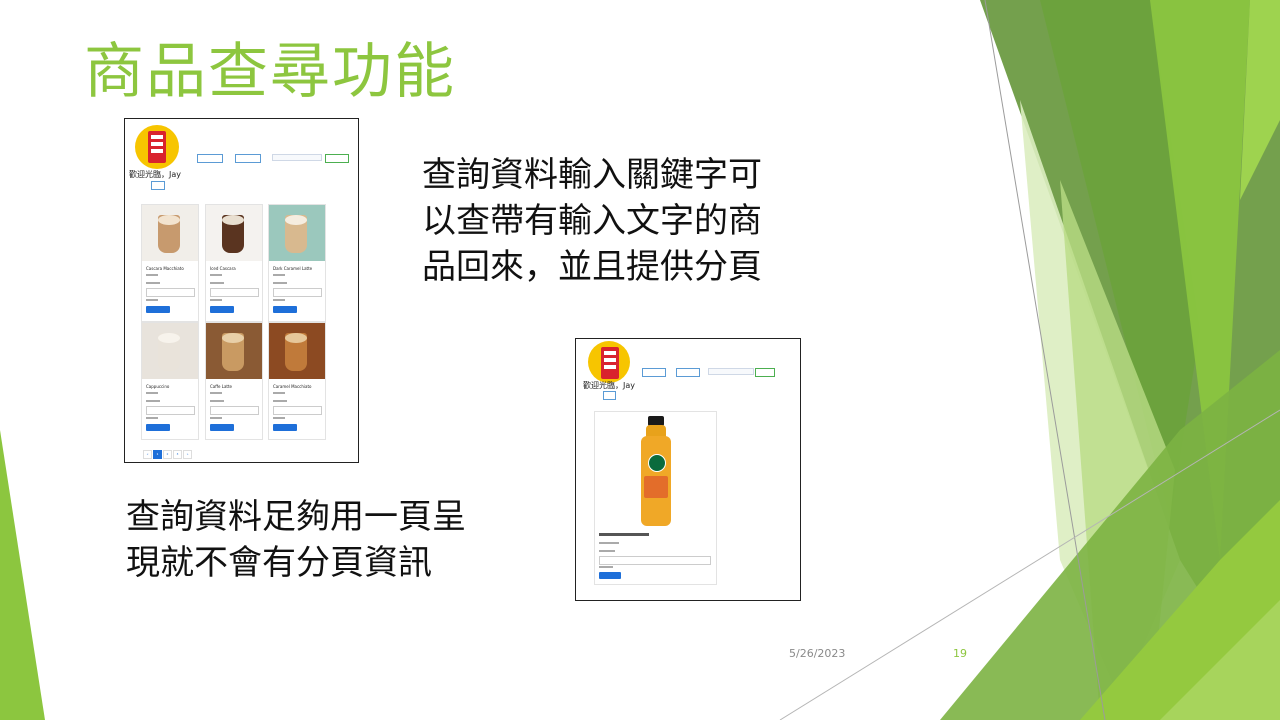 The width and height of the screenshot is (1280, 720). Describe the element at coordinates (221, 386) in the screenshot. I see `product-name: Caffe Latte` at that location.